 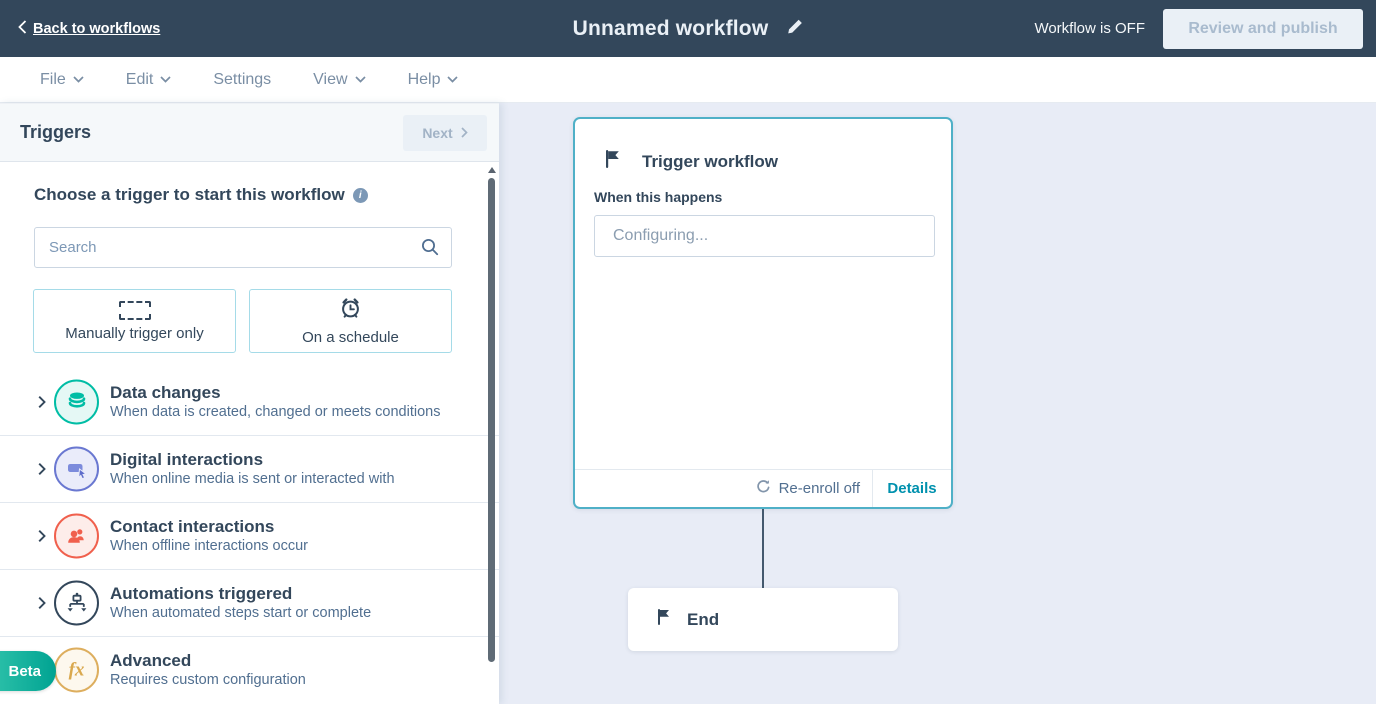 I want to click on node-connector-line, so click(x=763, y=548).